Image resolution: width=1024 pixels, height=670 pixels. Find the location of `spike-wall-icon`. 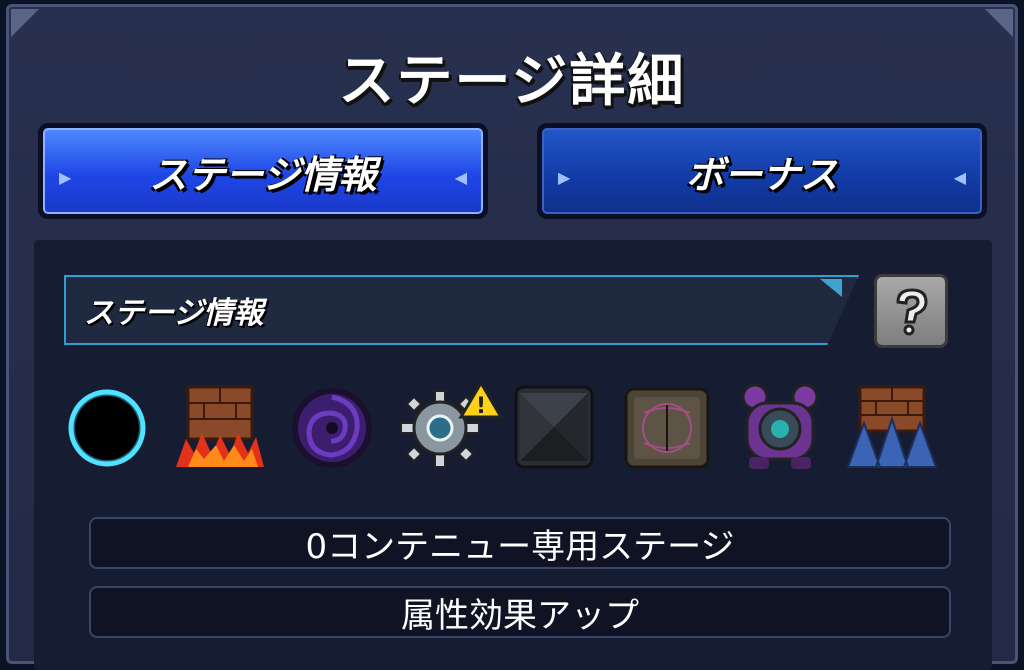

spike-wall-icon is located at coordinates (890, 428).